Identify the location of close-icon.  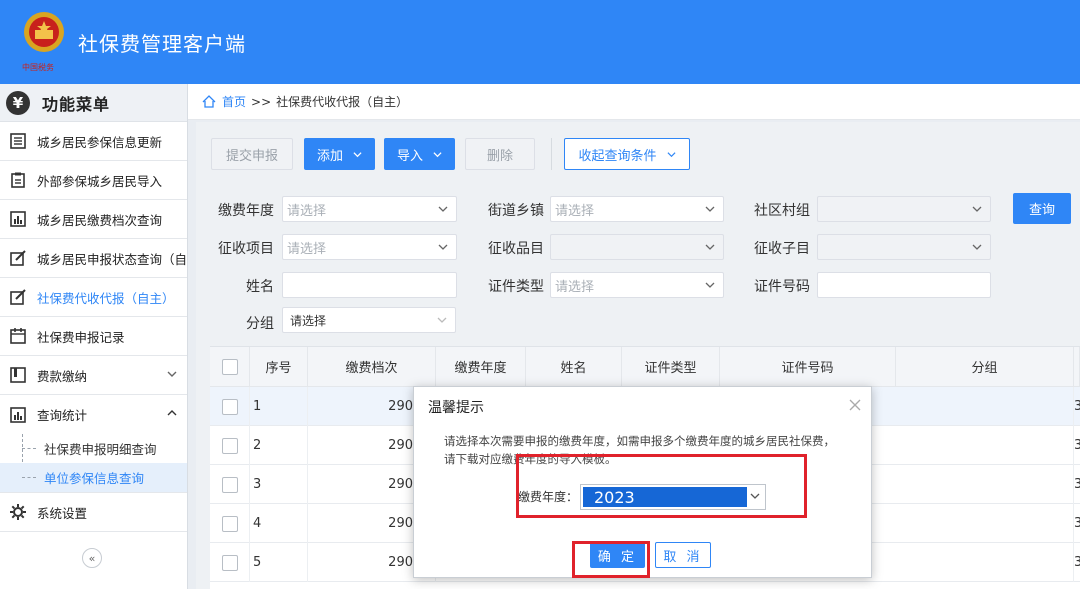
(855, 405).